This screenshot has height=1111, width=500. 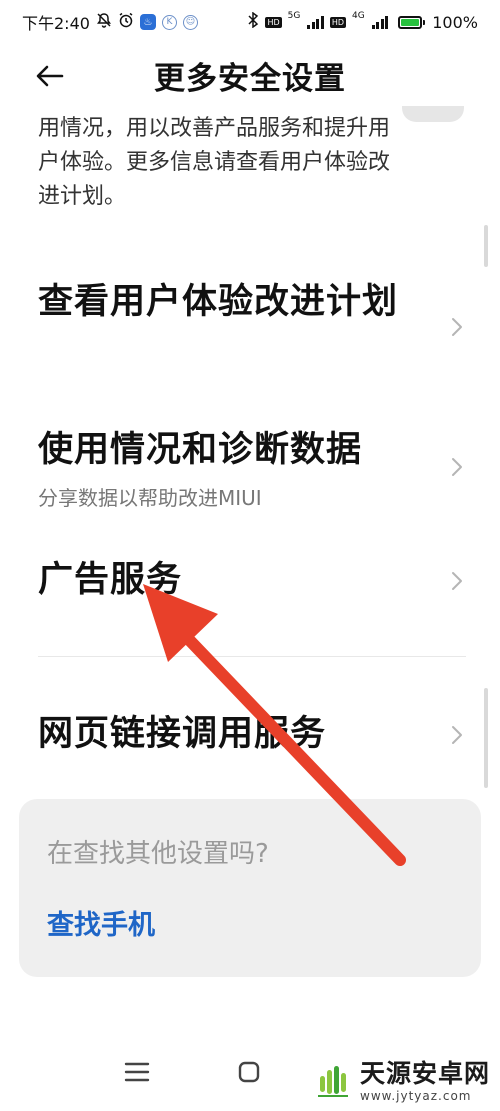 I want to click on status-bar: 下午2:40 ♨ K ☺ HD 5G HD 4G 100%, so click(x=250, y=22).